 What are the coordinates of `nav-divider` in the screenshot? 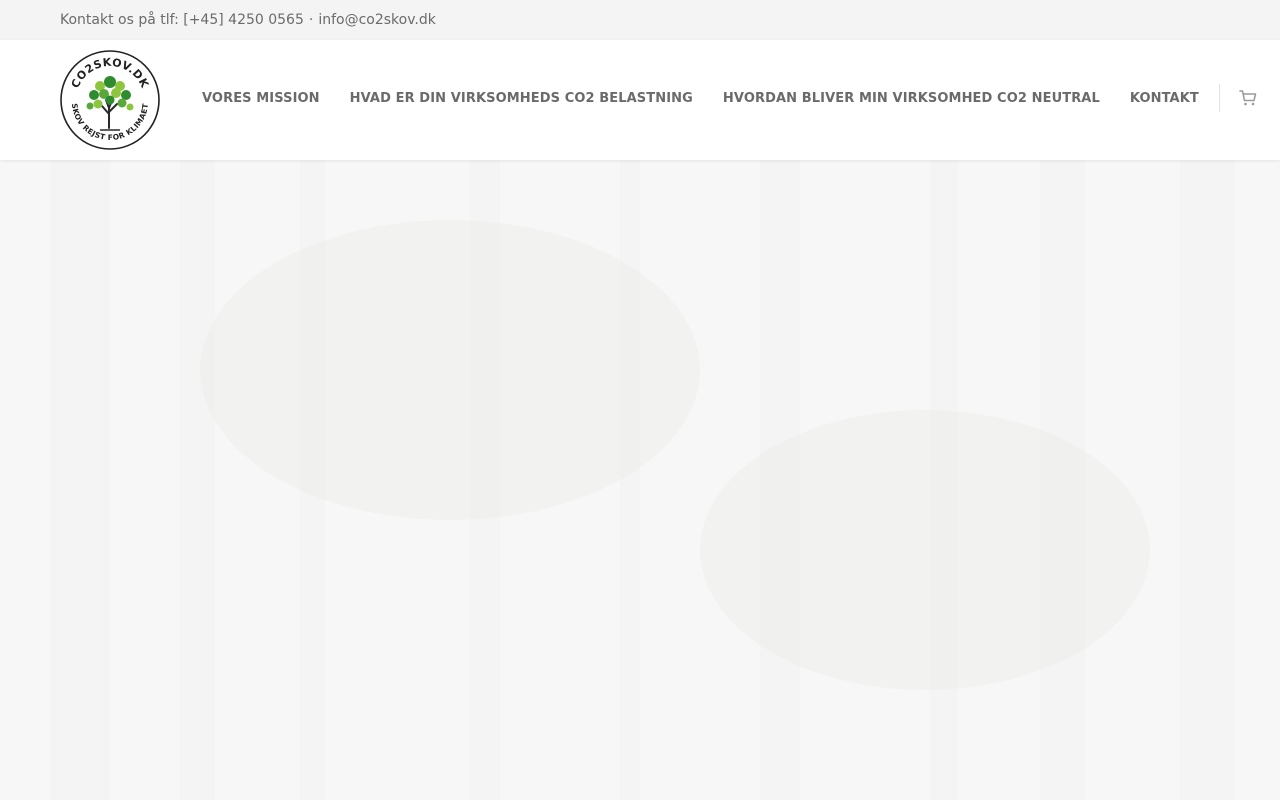 It's located at (1219, 98).